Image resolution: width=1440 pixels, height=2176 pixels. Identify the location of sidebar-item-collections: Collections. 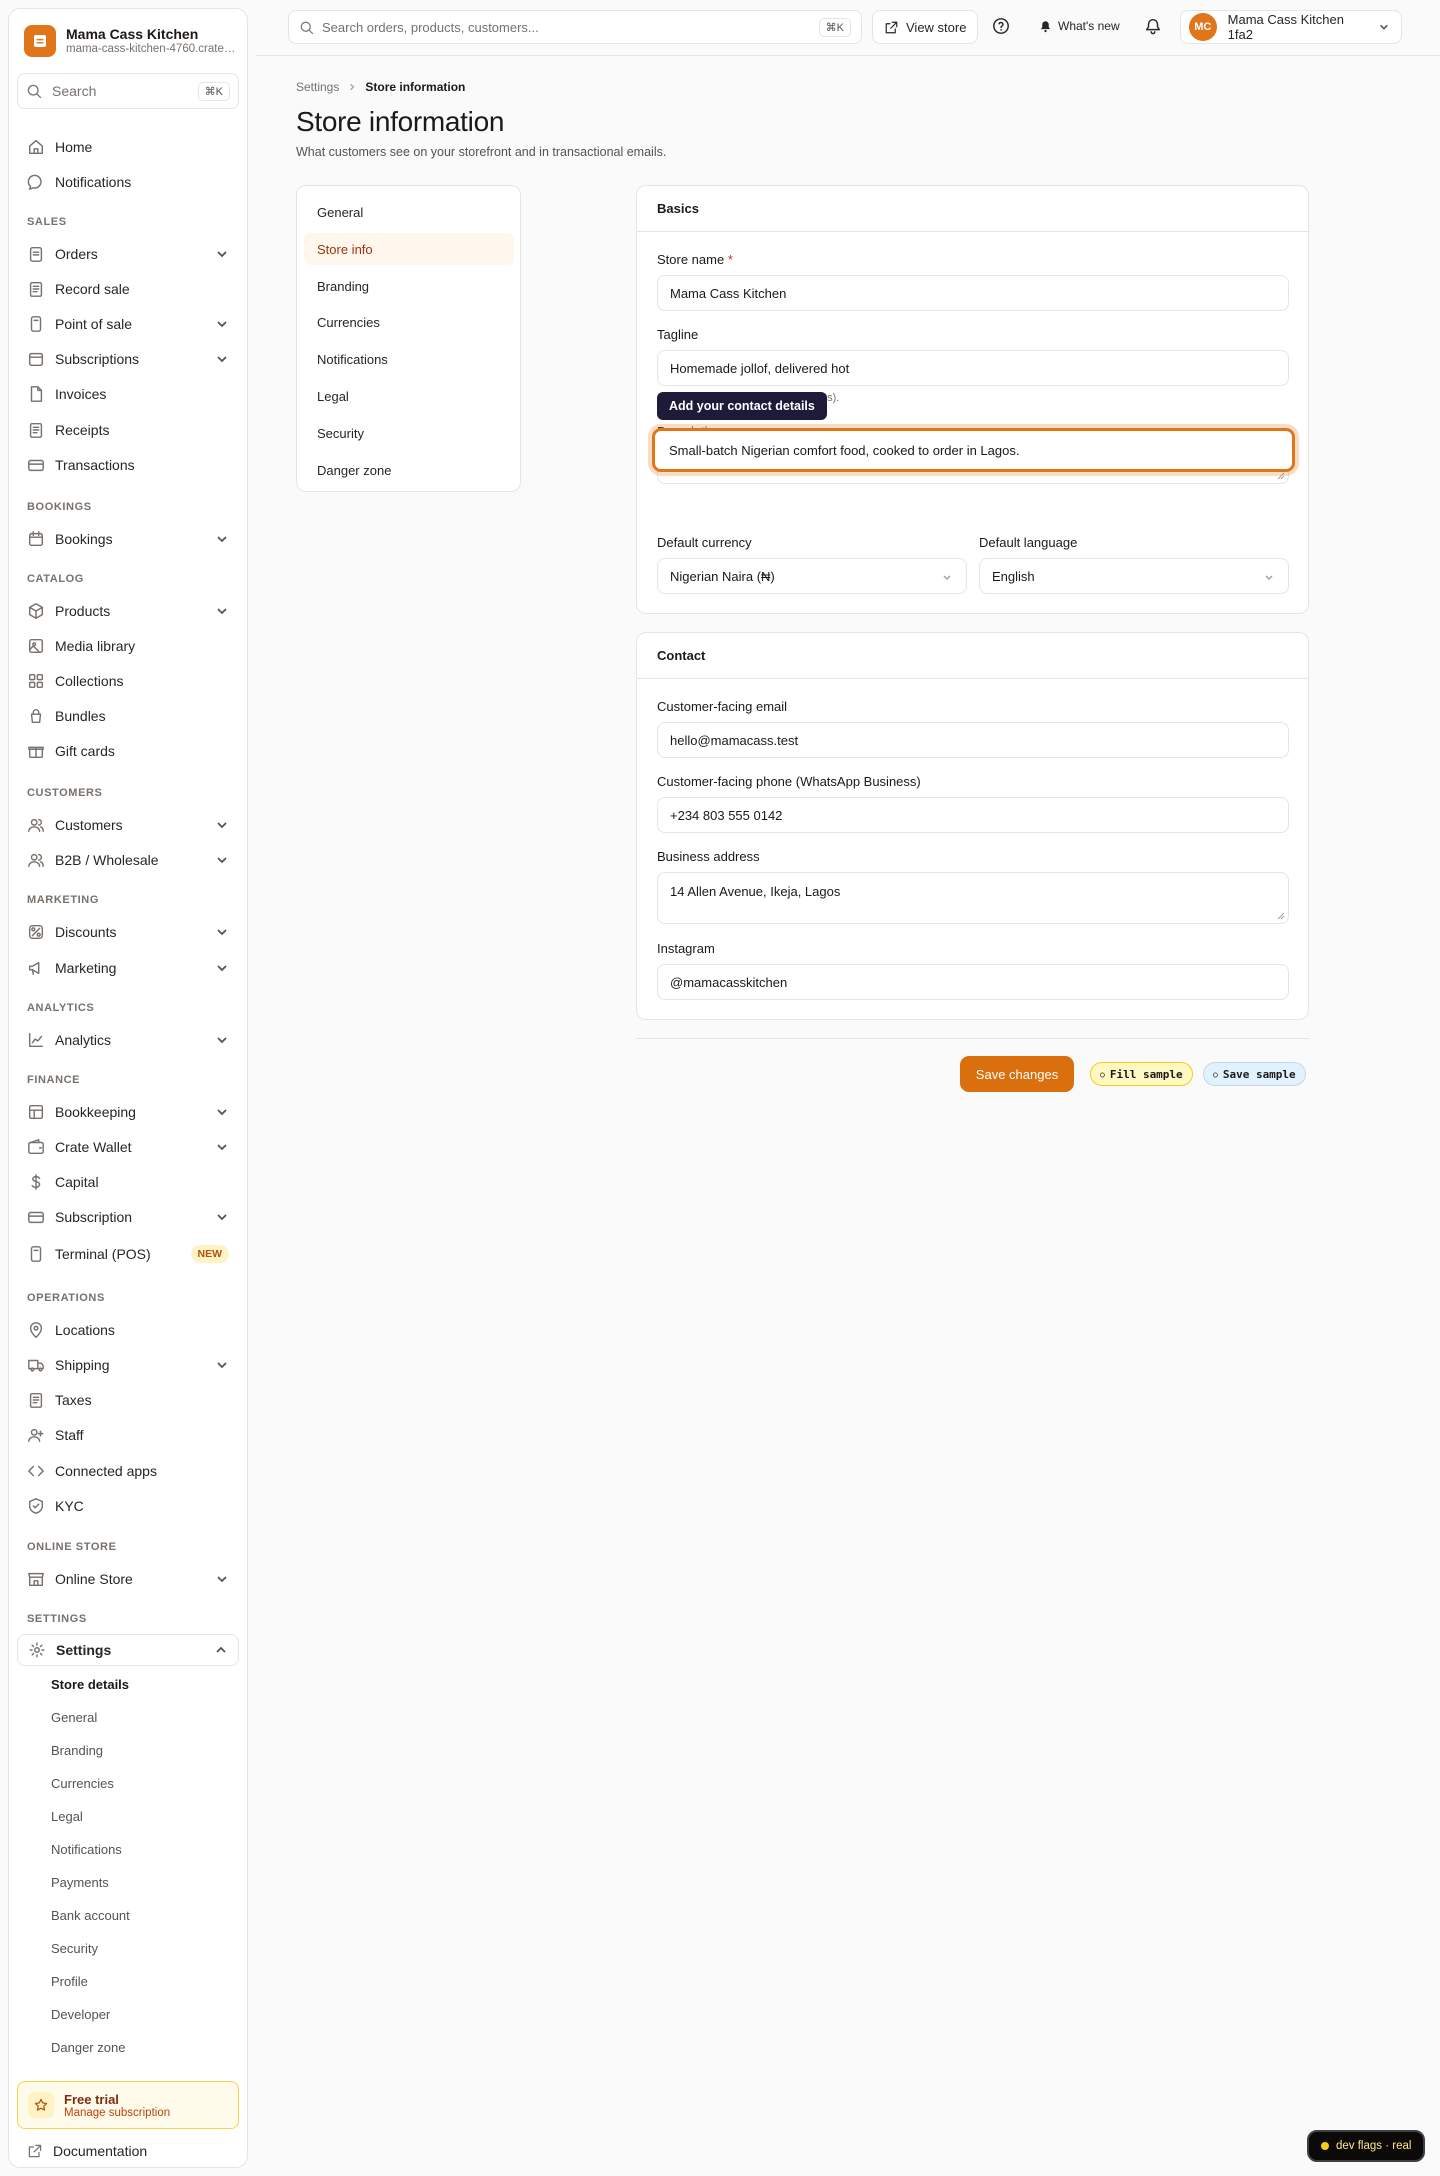
(128, 681).